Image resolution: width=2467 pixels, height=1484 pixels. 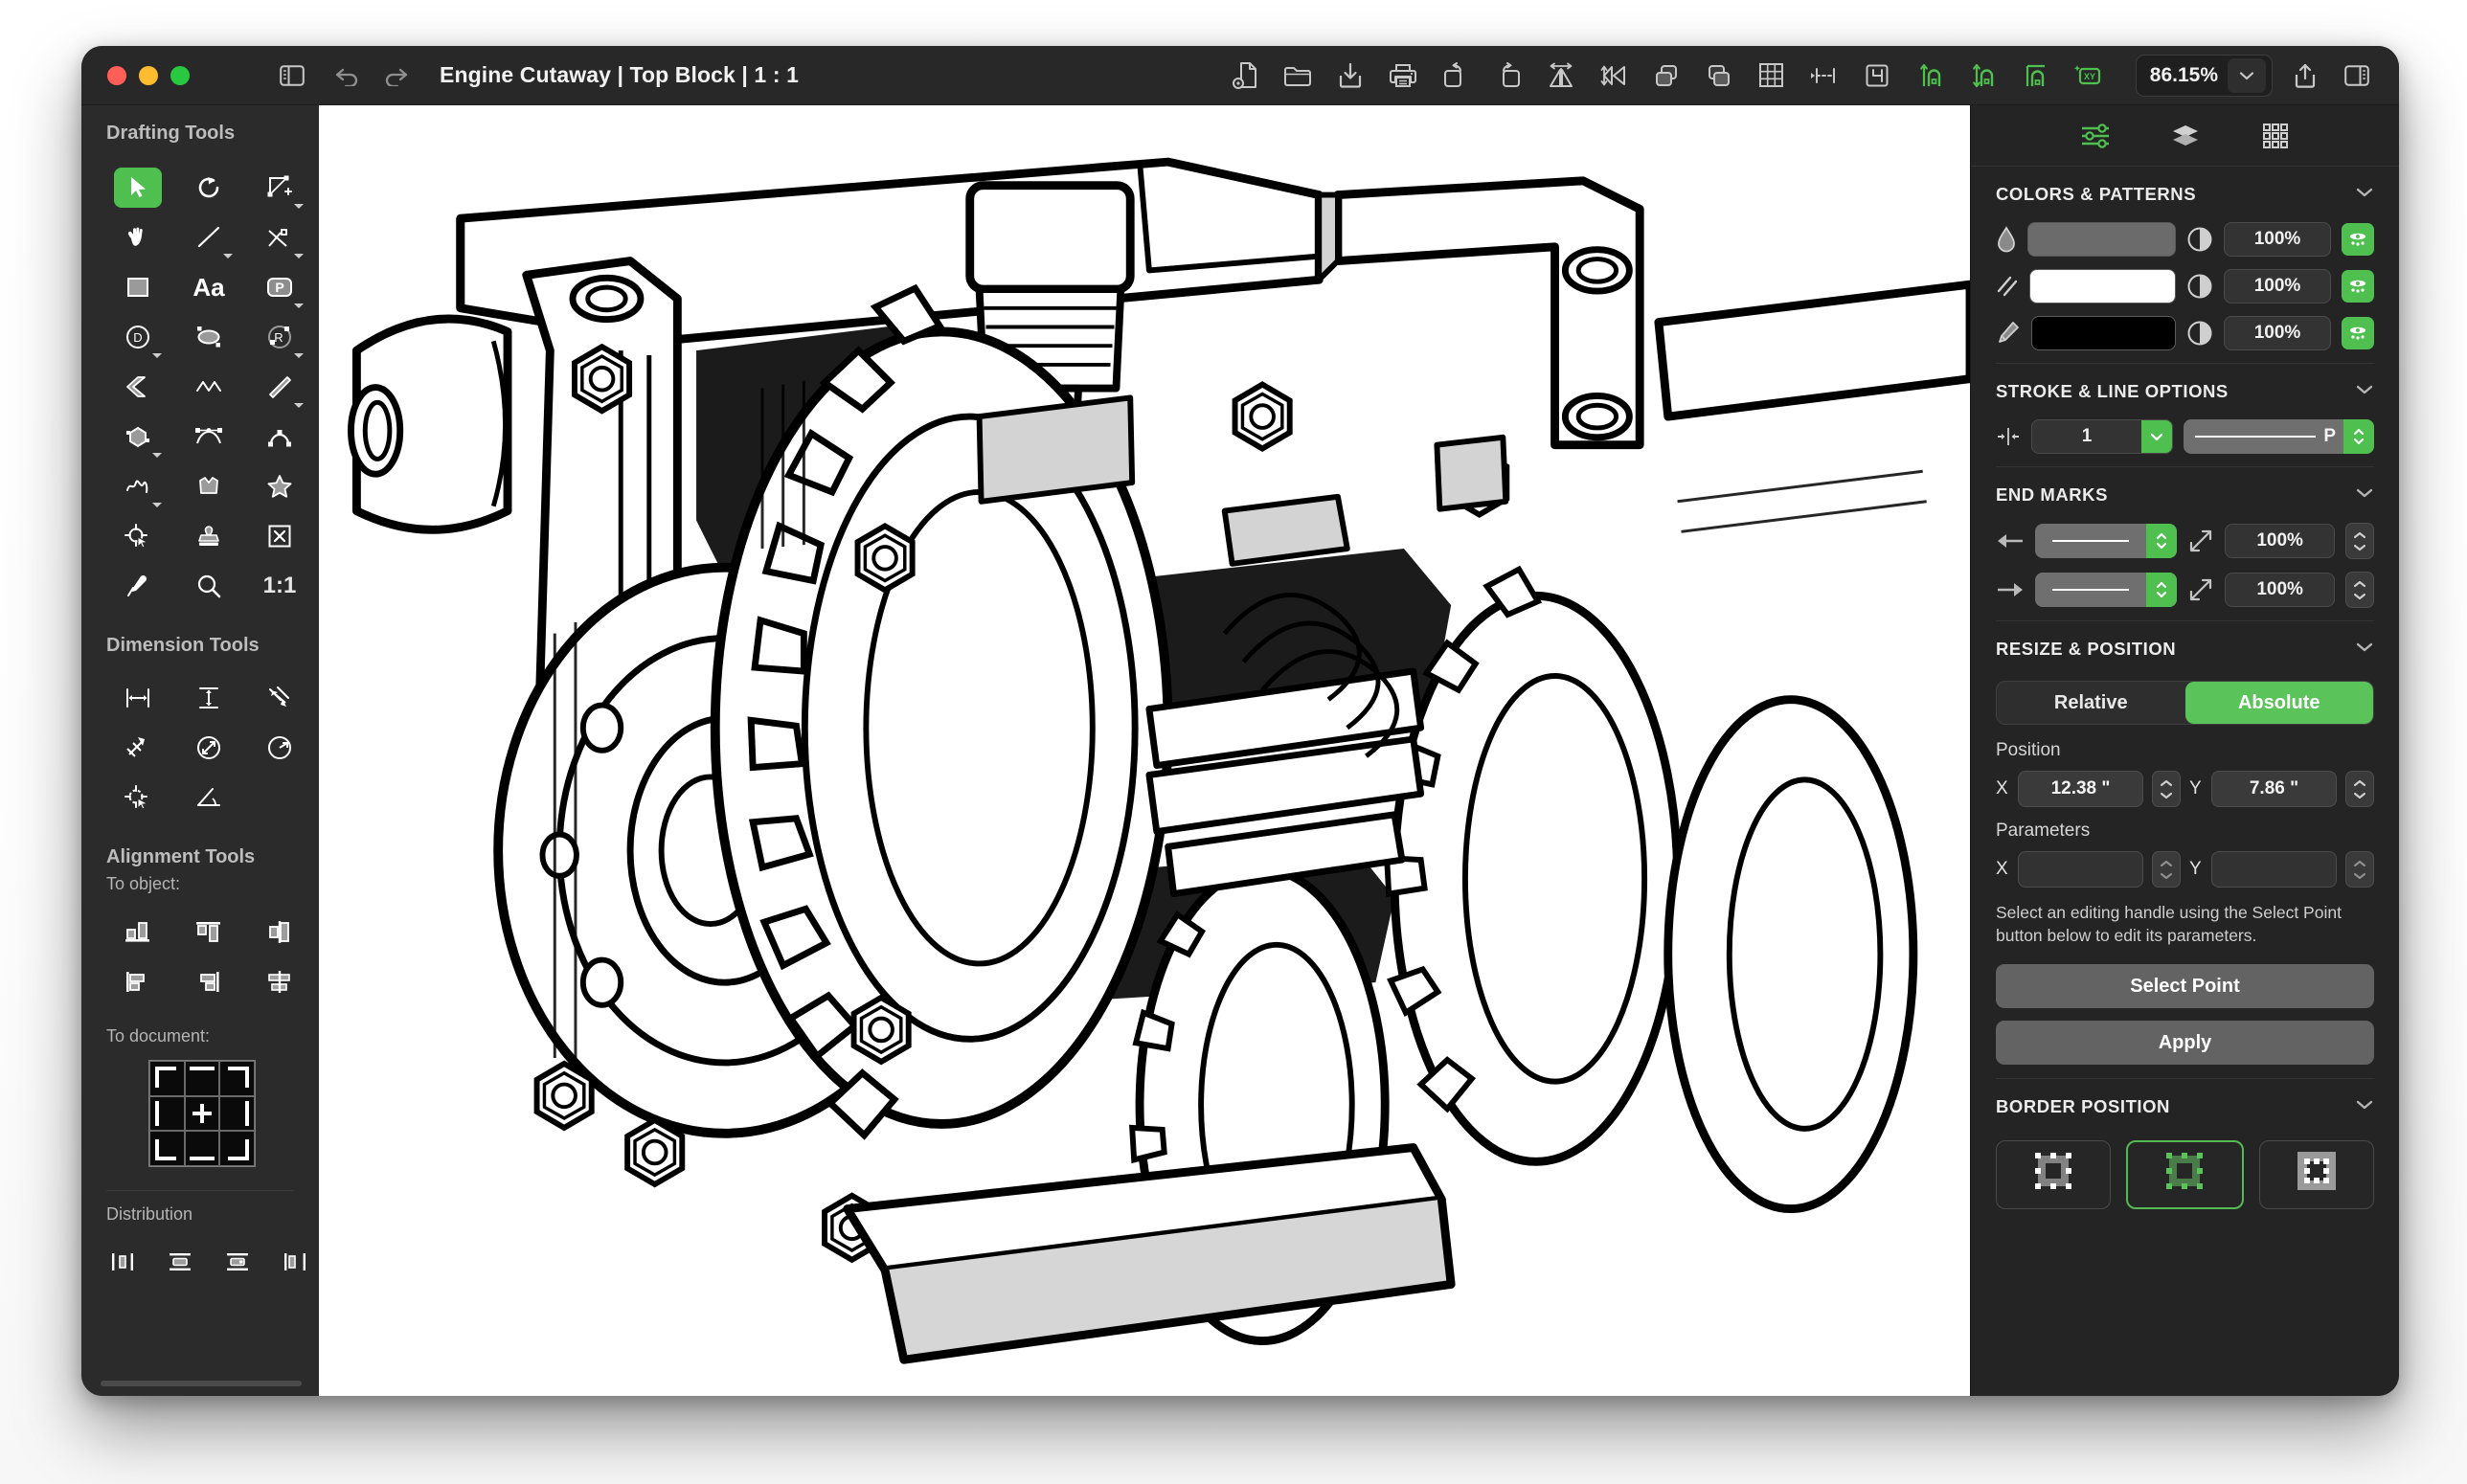 What do you see at coordinates (279, 337) in the screenshot?
I see `radius-tool: R` at bounding box center [279, 337].